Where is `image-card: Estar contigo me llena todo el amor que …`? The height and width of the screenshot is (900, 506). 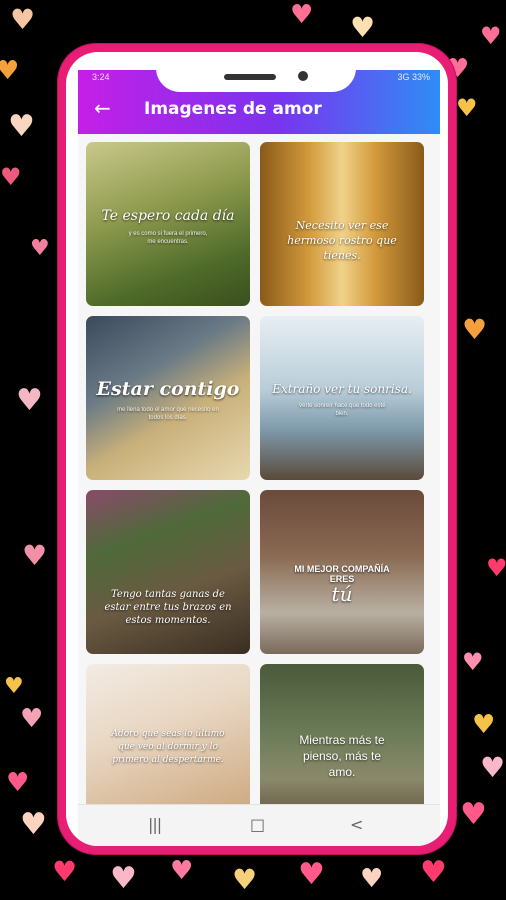 image-card: Estar contigo me llena todo el amor que … is located at coordinates (168, 398).